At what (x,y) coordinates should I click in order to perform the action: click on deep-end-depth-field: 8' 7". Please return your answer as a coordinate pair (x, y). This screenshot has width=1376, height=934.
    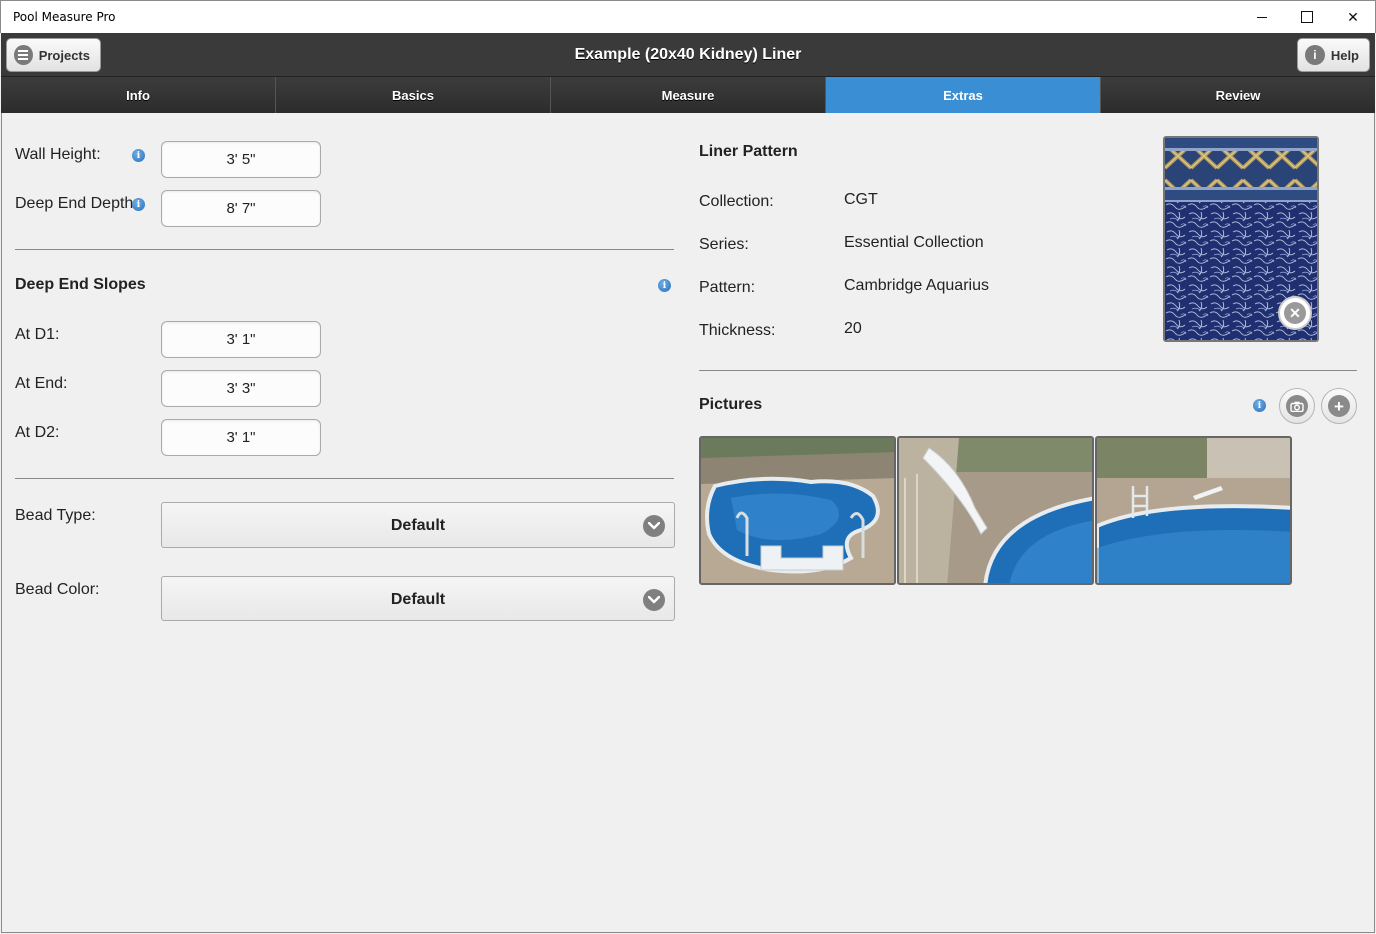
    Looking at the image, I should click on (241, 208).